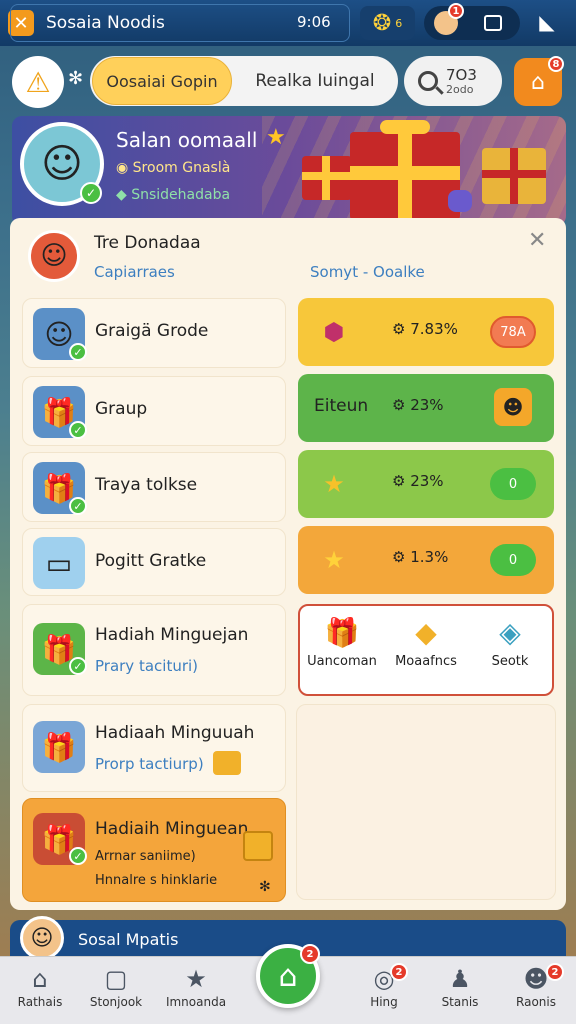  Describe the element at coordinates (539, 81) in the screenshot. I see `home-icon: ⌂ 8` at that location.